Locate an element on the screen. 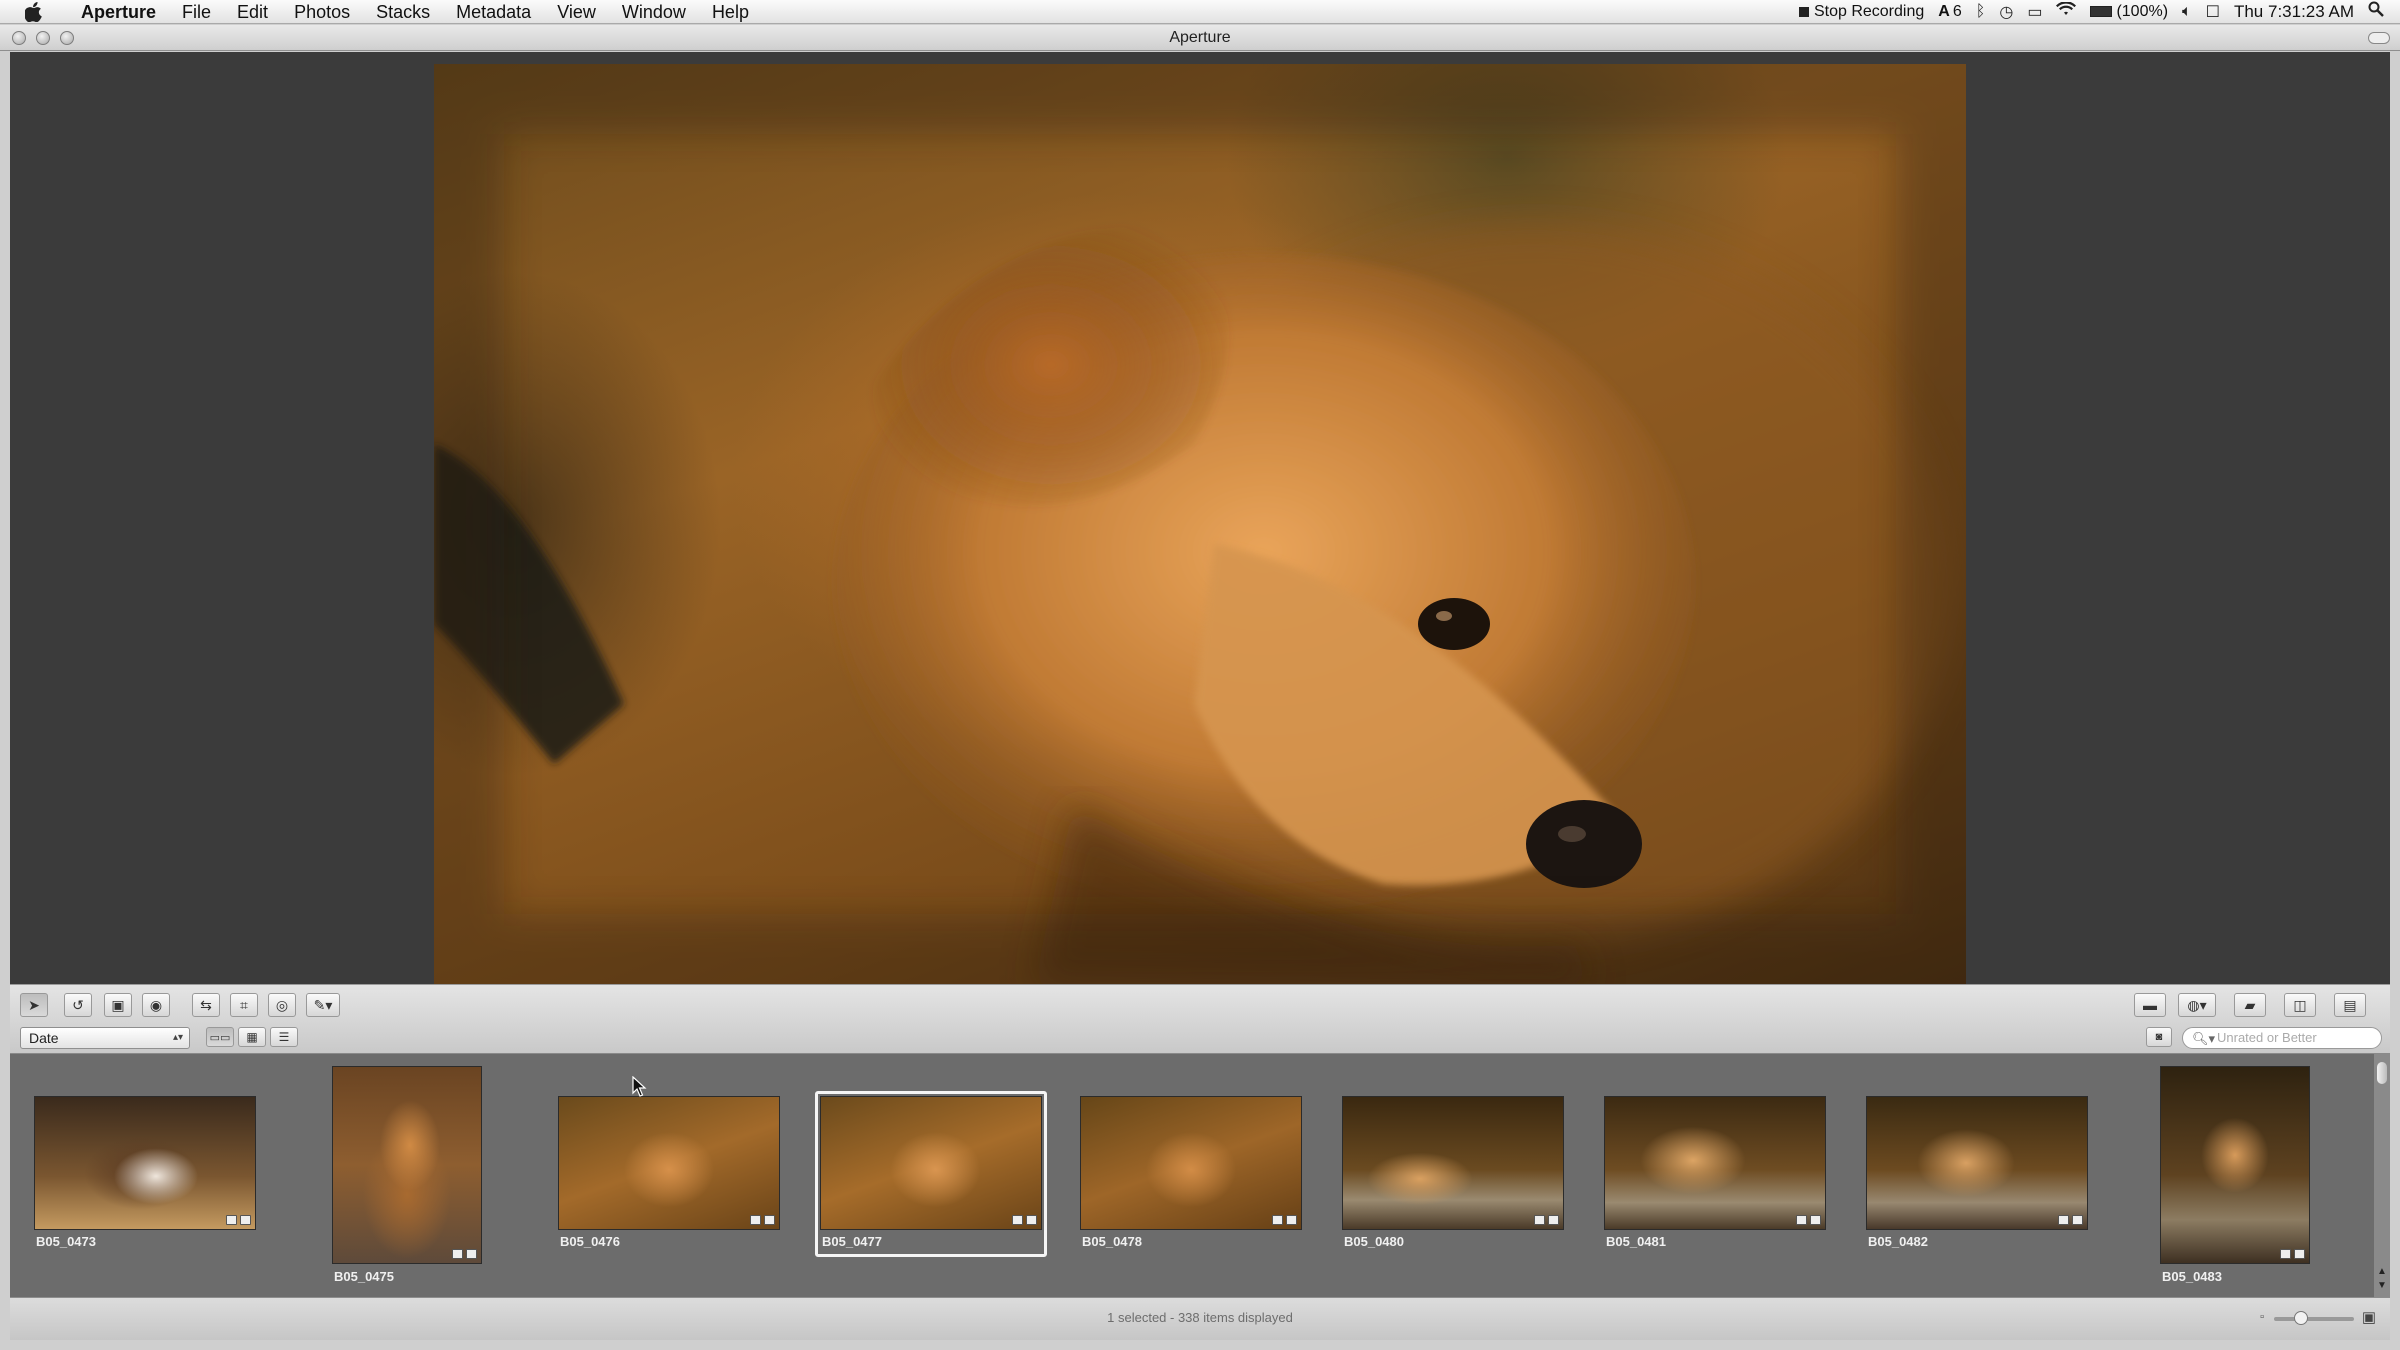  list-view-button: ☰ is located at coordinates (284, 1037).